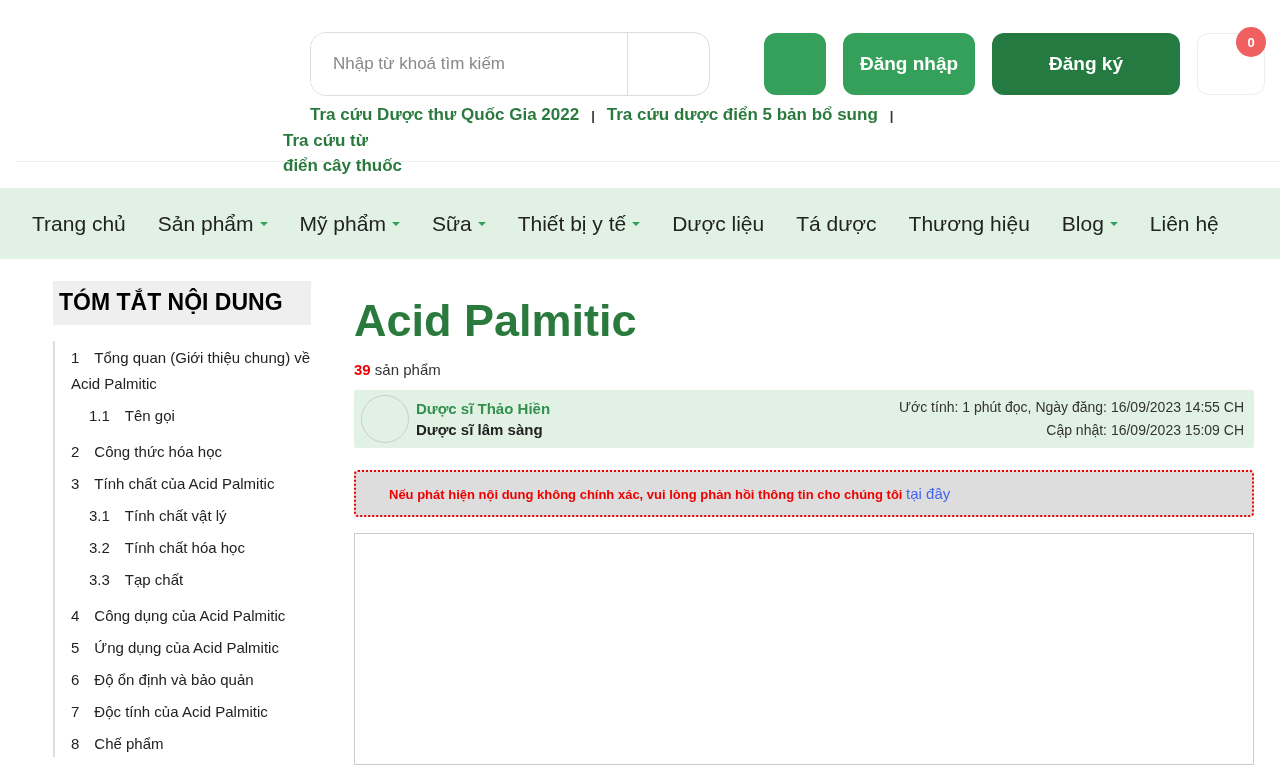 The image size is (1280, 768). Describe the element at coordinates (191, 680) in the screenshot. I see `toc-link: 6 Độ ổn định và bảo quản` at that location.